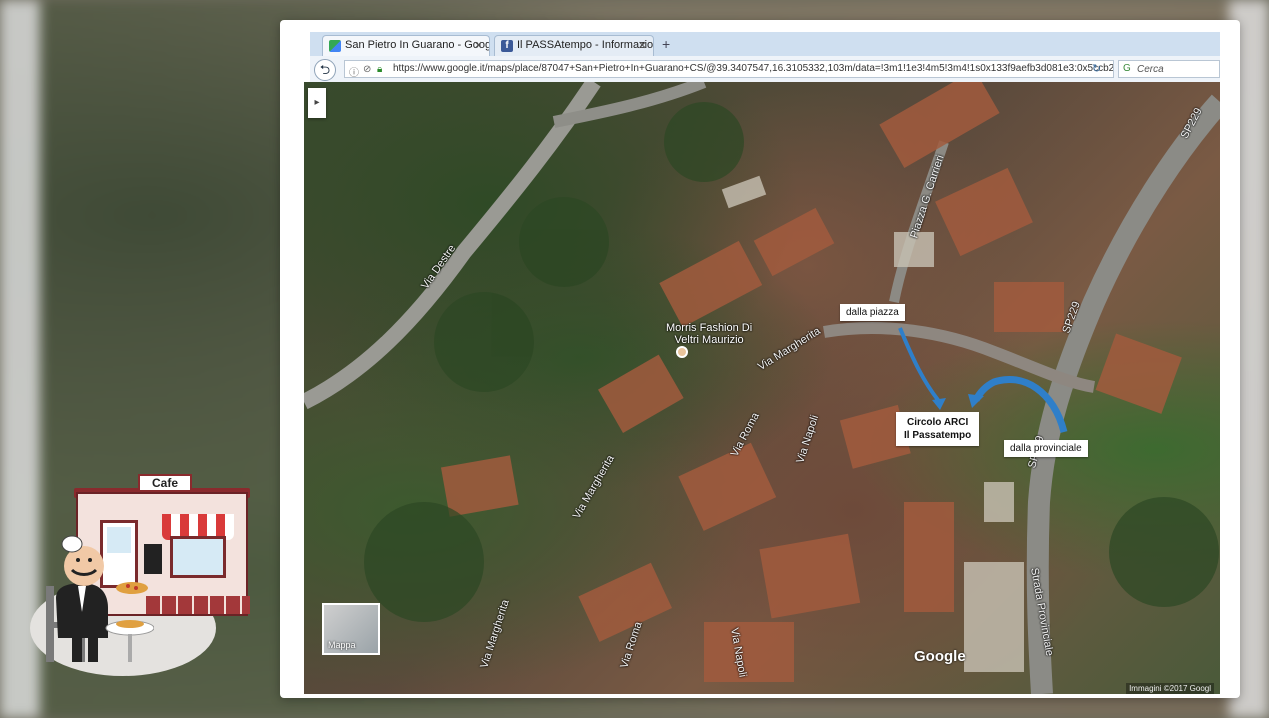 This screenshot has width=1269, height=718. Describe the element at coordinates (198, 605) in the screenshot. I see `brick-wall` at that location.